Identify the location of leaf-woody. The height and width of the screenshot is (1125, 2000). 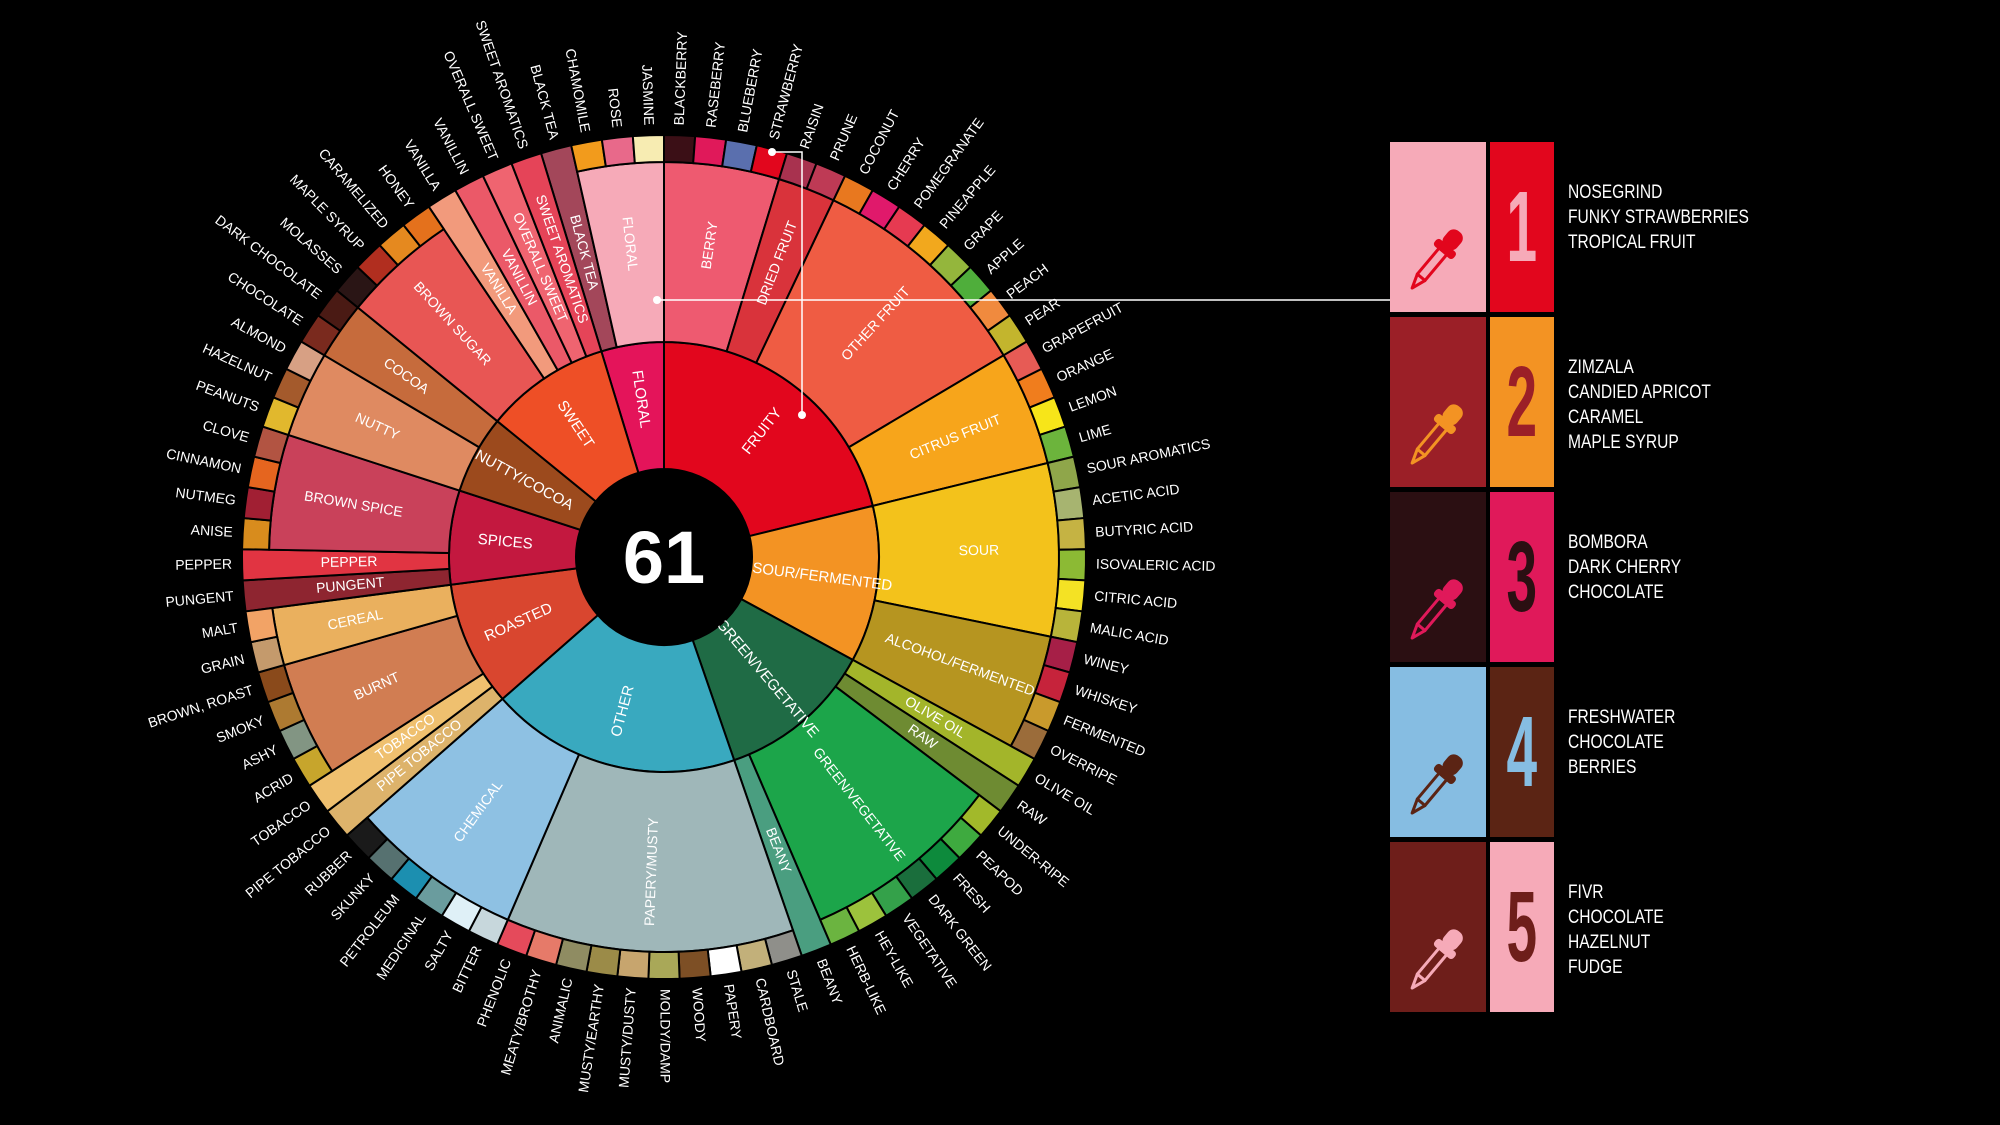
(694, 964).